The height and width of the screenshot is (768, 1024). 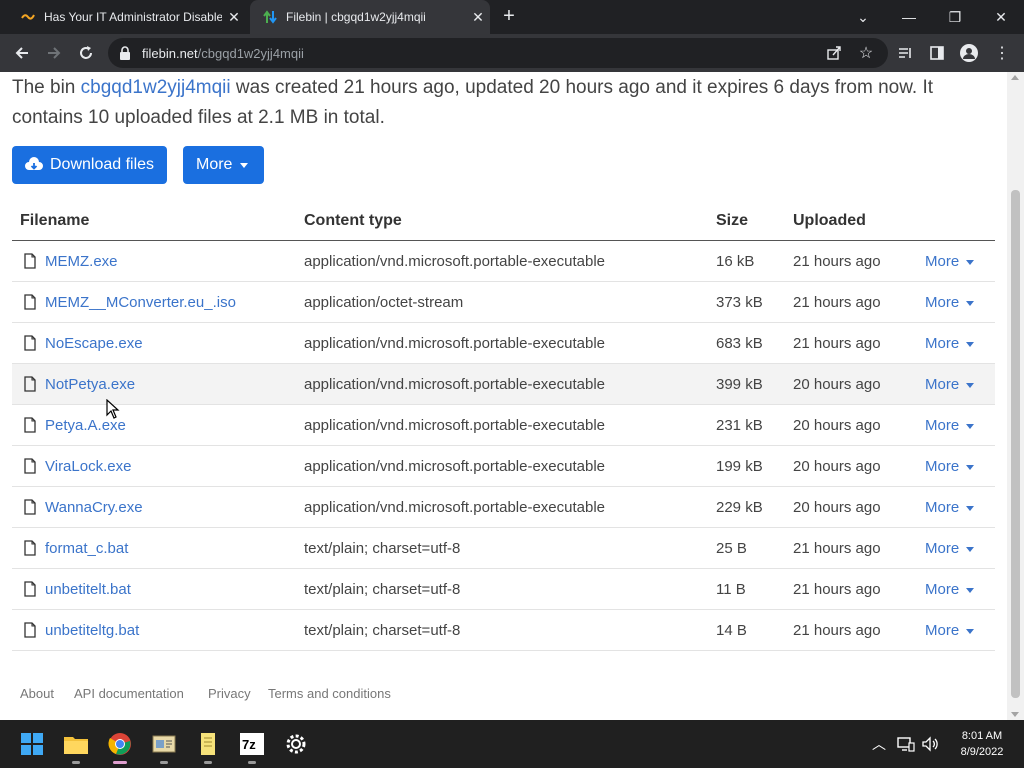 What do you see at coordinates (126, 53) in the screenshot?
I see `lock-icon` at bounding box center [126, 53].